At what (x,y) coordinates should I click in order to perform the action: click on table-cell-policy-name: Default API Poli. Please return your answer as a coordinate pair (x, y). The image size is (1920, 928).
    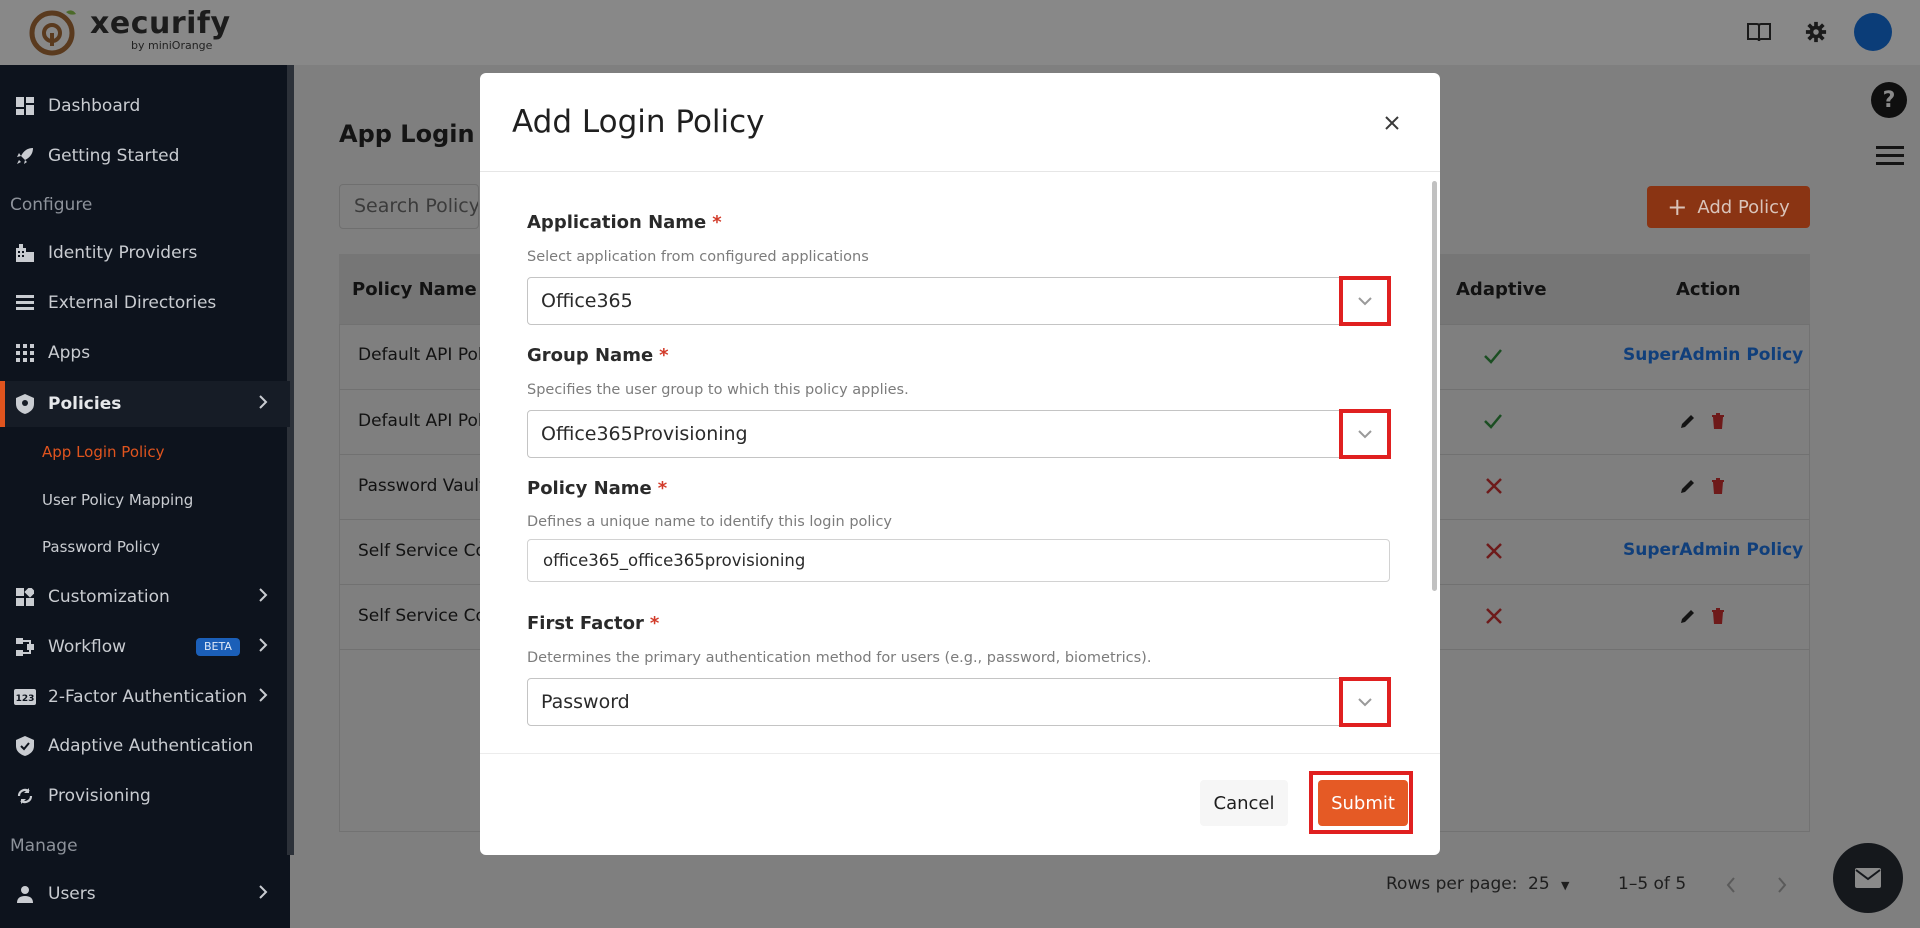
    Looking at the image, I should click on (423, 421).